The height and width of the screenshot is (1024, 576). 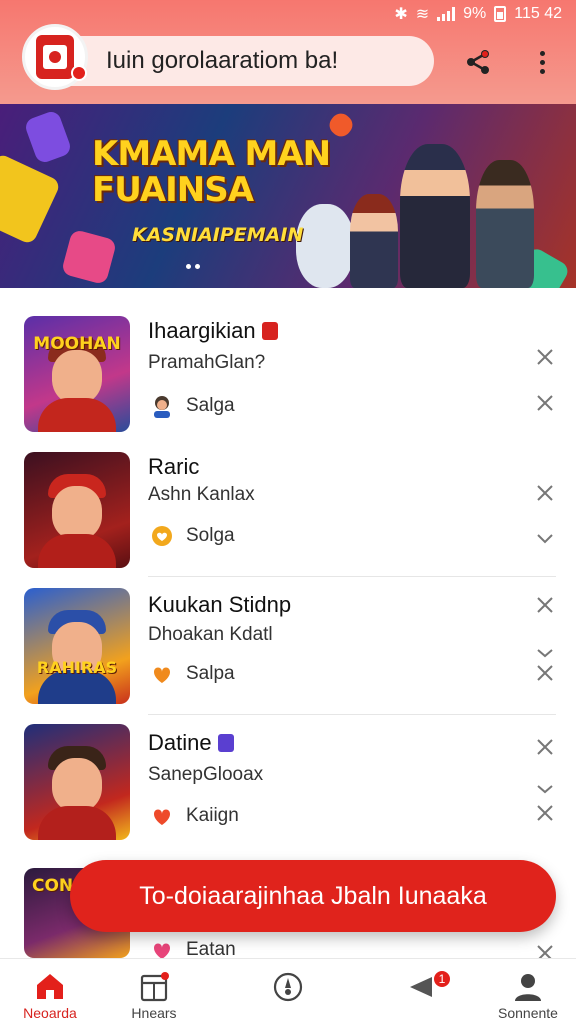 What do you see at coordinates (154, 1013) in the screenshot?
I see `nav-label: Hnears` at bounding box center [154, 1013].